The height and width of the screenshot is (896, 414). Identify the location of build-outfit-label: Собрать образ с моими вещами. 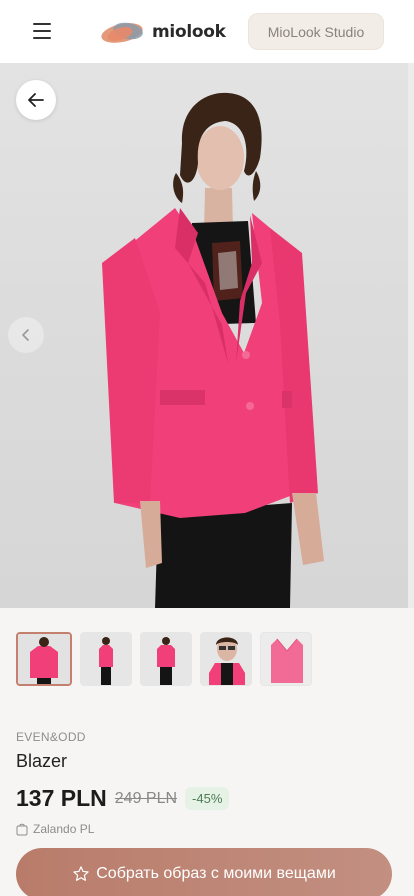
(216, 873).